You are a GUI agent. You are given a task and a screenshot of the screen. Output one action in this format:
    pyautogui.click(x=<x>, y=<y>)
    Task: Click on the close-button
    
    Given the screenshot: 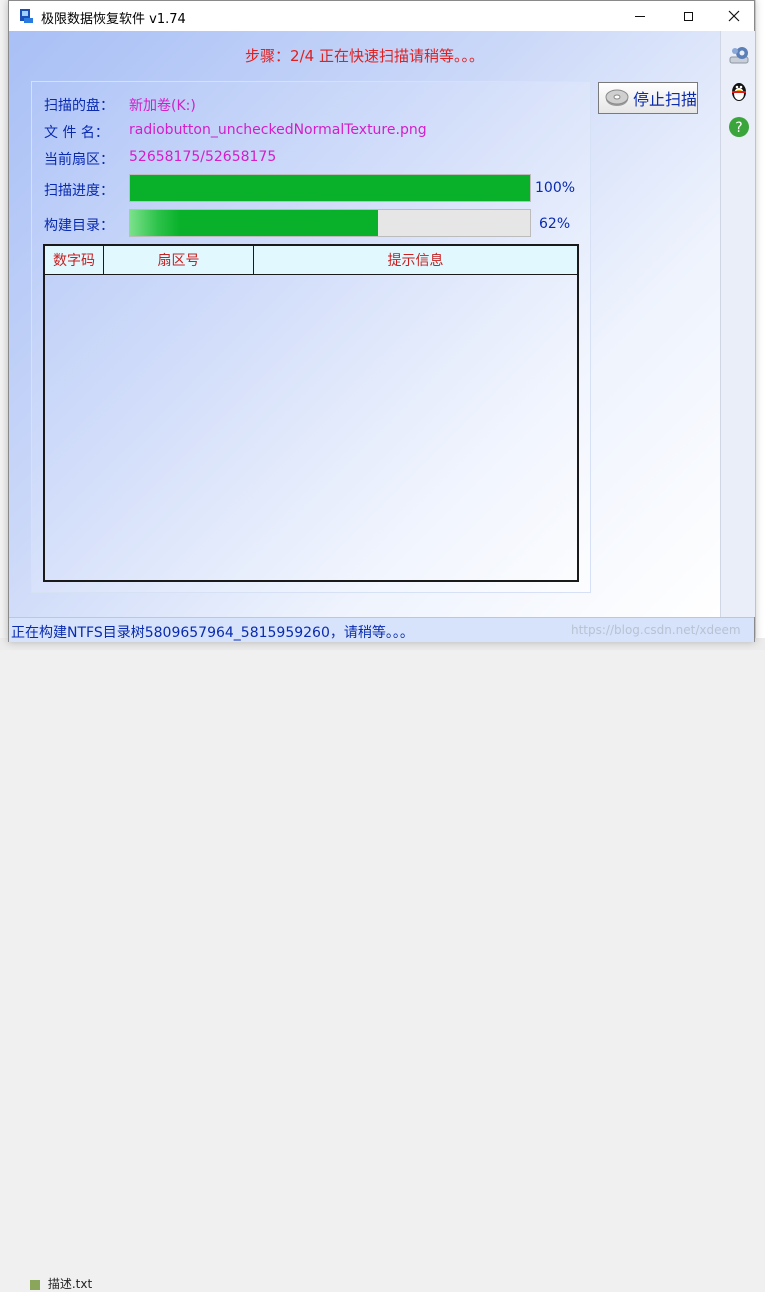 What is the action you would take?
    pyautogui.click(x=734, y=16)
    